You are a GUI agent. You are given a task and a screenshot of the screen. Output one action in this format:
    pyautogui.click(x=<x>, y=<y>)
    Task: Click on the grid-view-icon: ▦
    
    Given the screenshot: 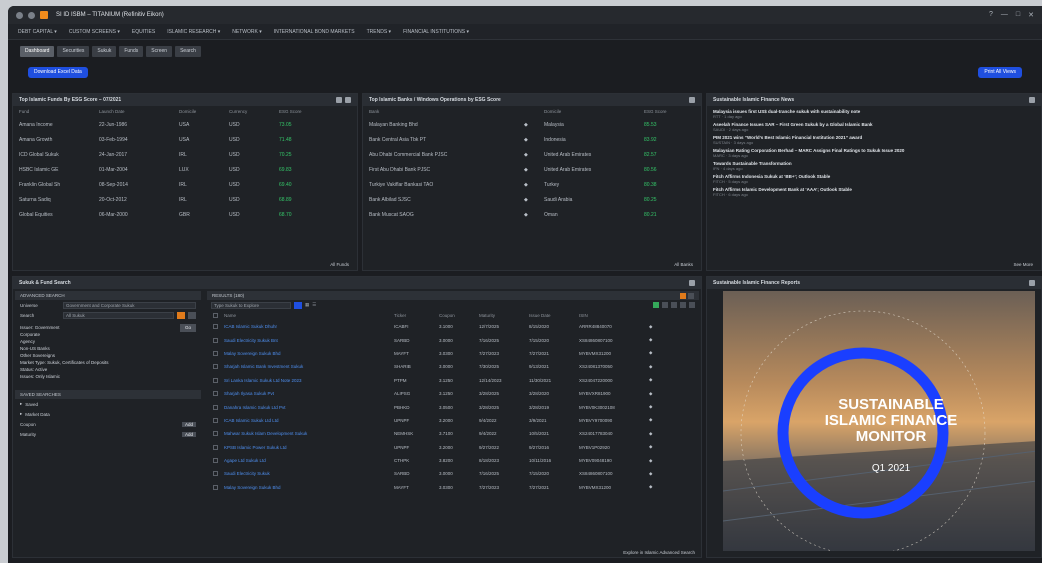 What is the action you would take?
    pyautogui.click(x=307, y=305)
    